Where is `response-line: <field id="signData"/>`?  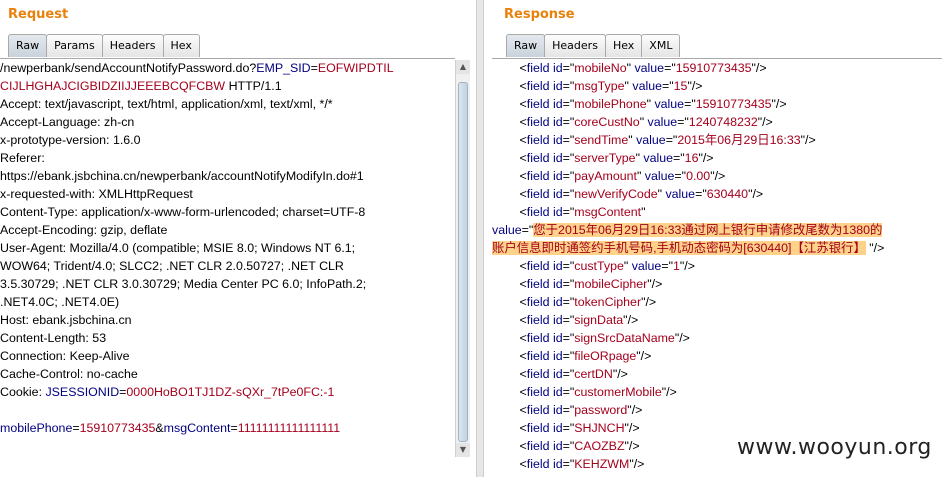 response-line: <field id="signData"/> is located at coordinates (717, 320).